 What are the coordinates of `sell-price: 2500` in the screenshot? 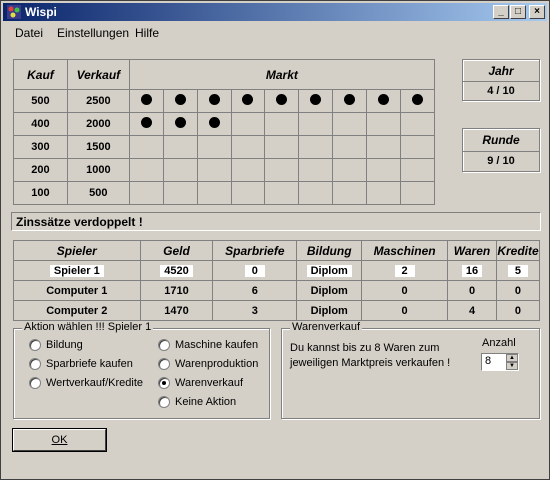 It's located at (98, 101).